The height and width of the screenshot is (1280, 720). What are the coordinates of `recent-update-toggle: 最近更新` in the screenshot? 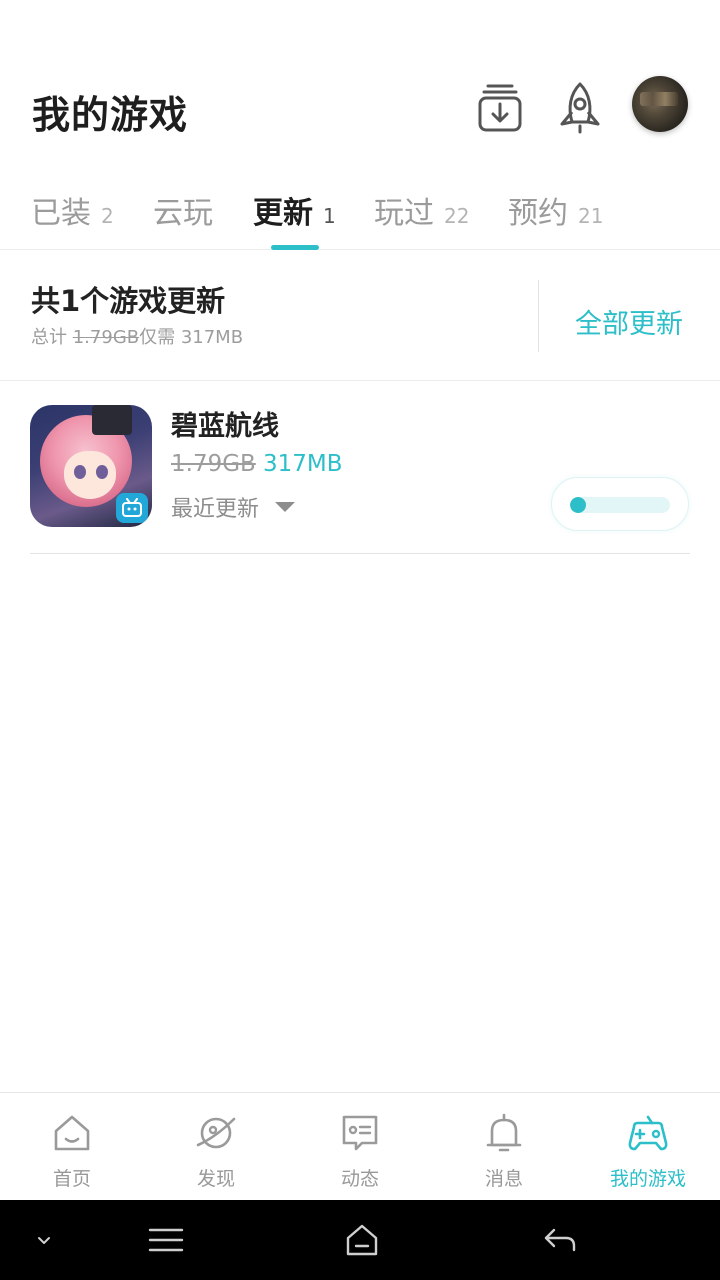 It's located at (233, 507).